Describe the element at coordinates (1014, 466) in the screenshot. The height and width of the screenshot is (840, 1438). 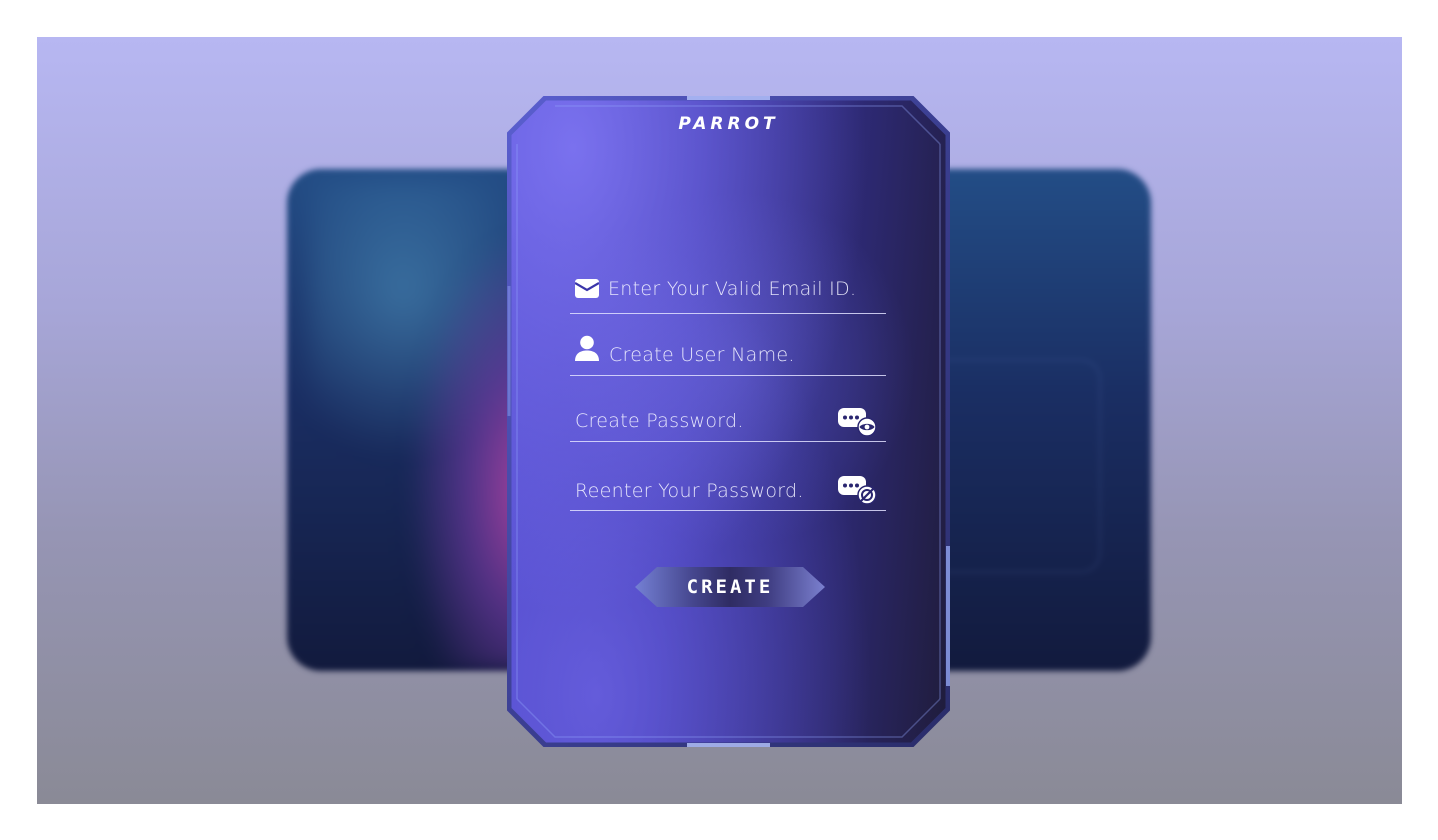
I see `background-panel` at that location.